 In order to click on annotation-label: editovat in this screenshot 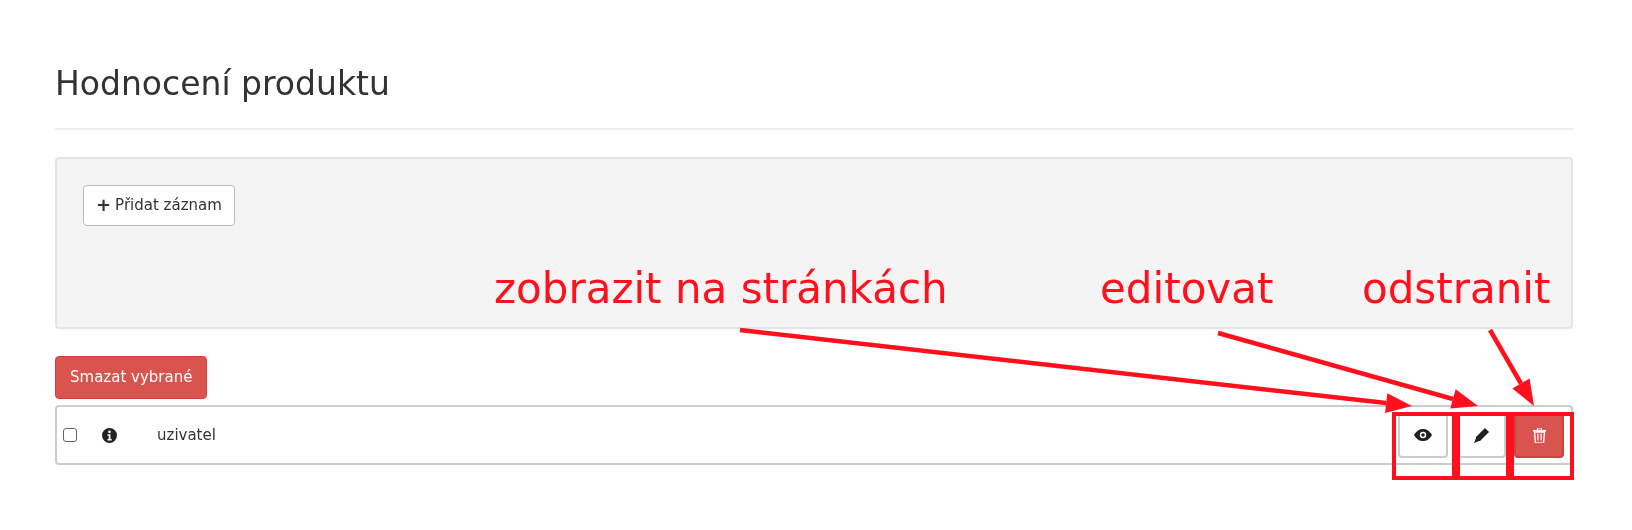, I will do `click(1187, 289)`.